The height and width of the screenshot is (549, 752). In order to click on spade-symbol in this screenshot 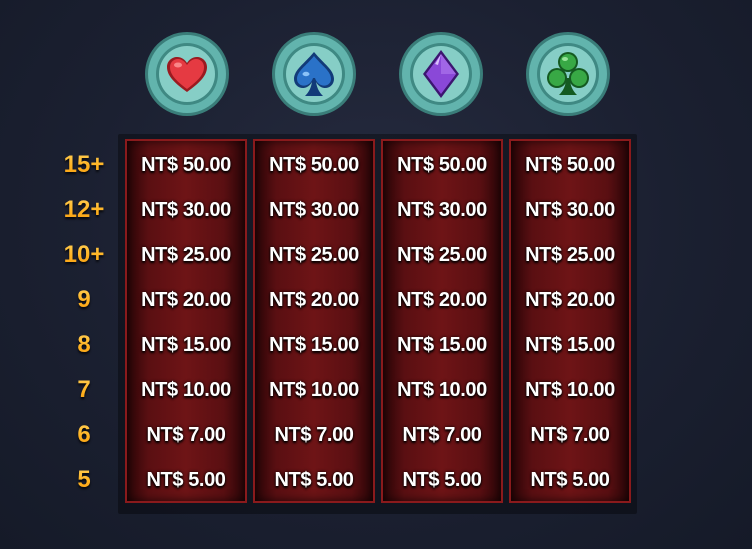, I will do `click(314, 74)`.